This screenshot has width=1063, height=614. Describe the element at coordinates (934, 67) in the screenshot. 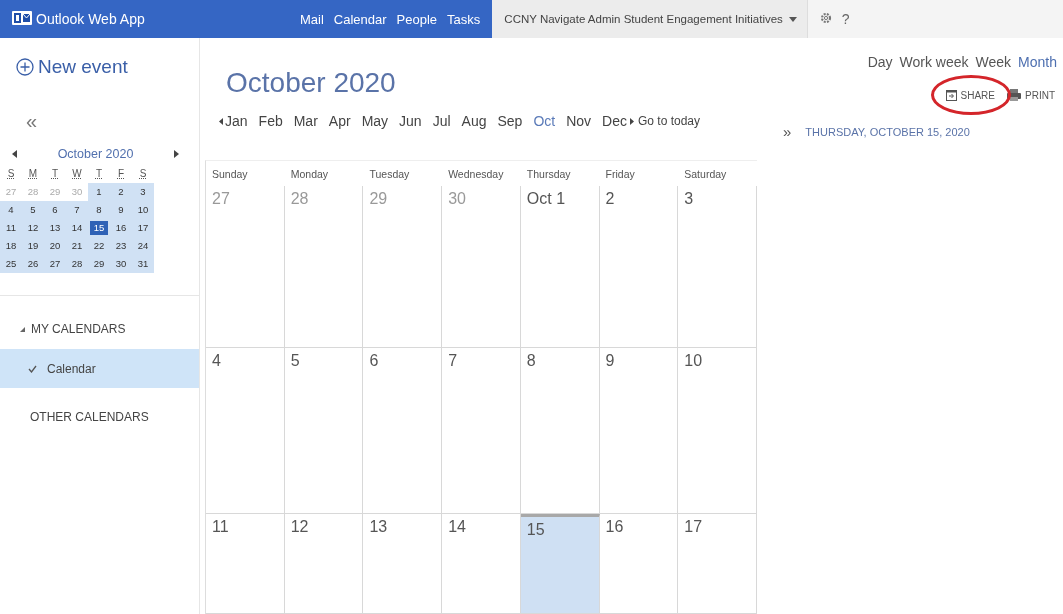

I see `view-tab: Work week` at that location.